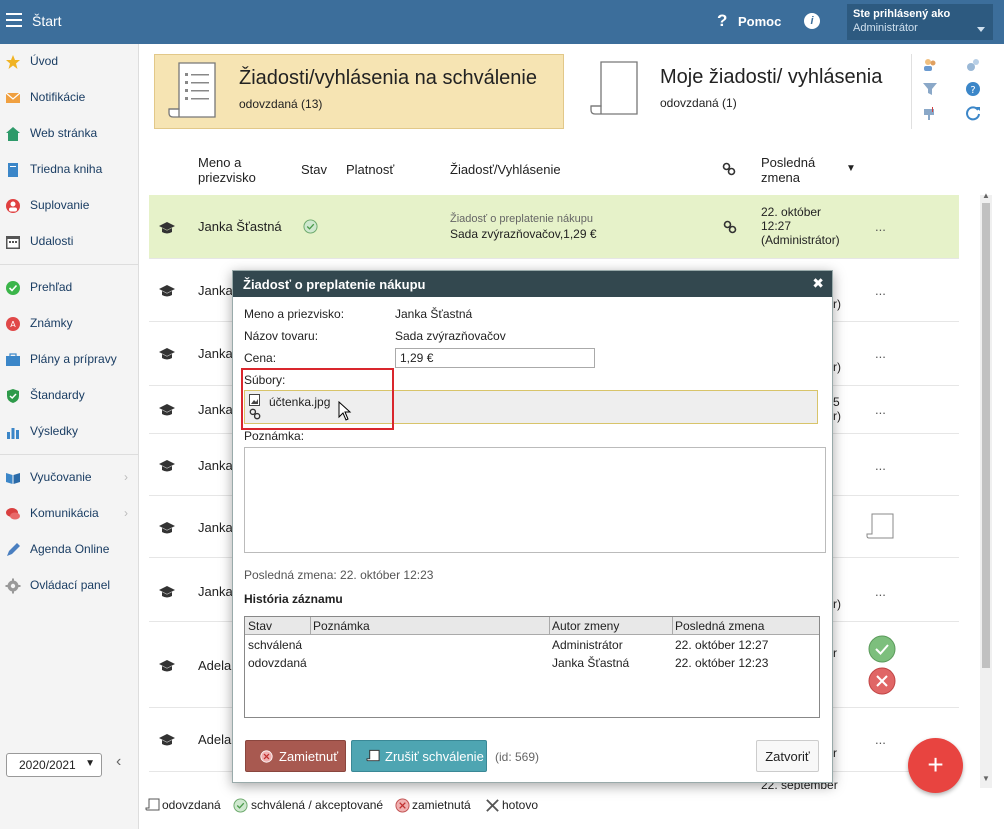  Describe the element at coordinates (535, 500) in the screenshot. I see `note-textarea` at that location.